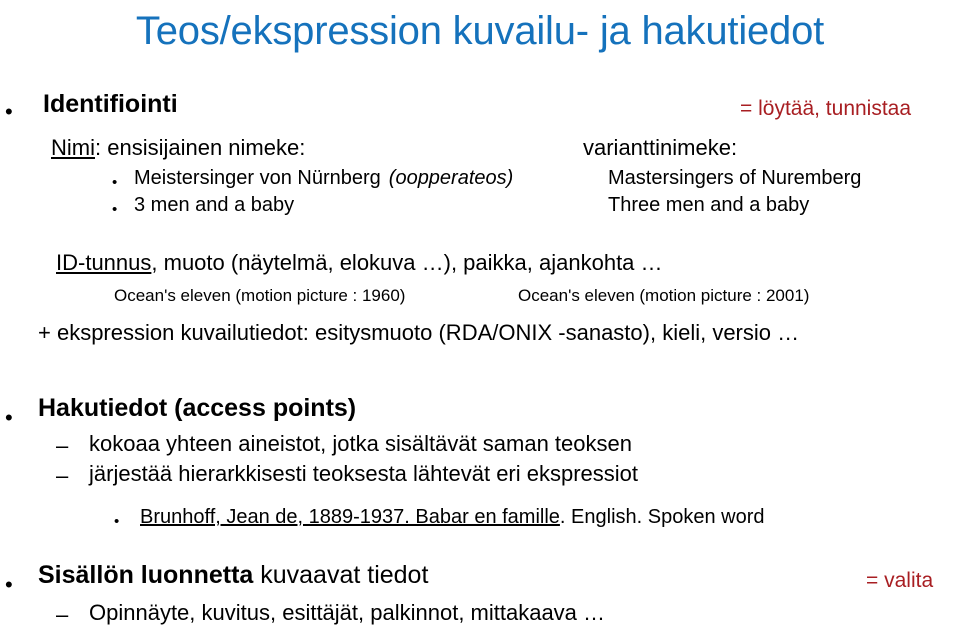  I want to click on example-2-left: 3 men and a baby, so click(214, 205).